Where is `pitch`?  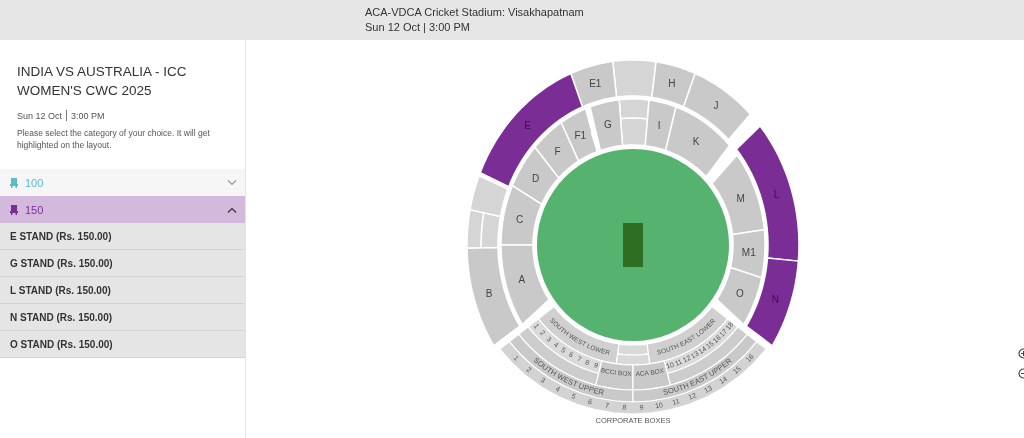 pitch is located at coordinates (633, 245).